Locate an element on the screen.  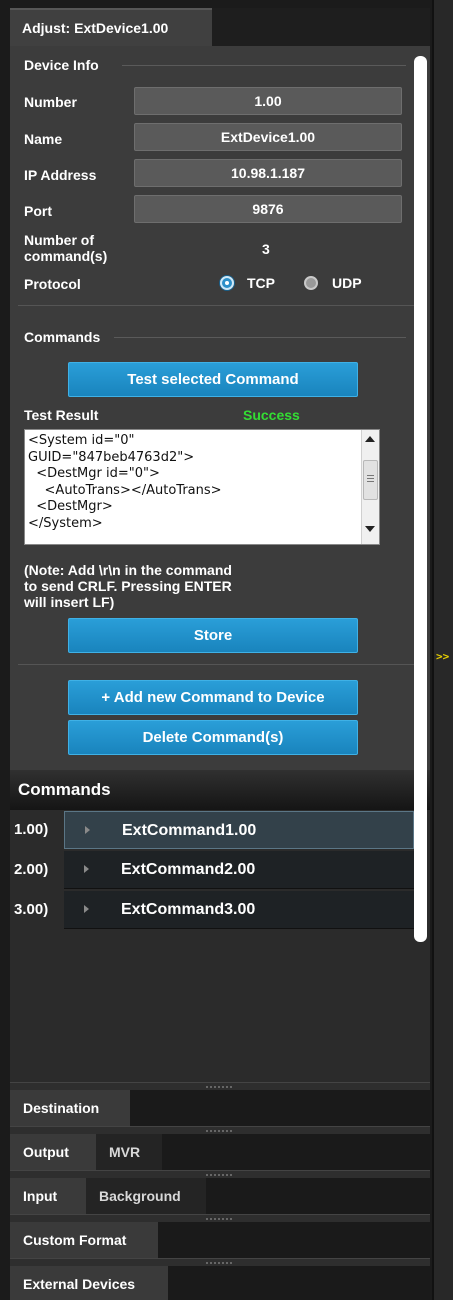
tab-custom-format: Custom Format is located at coordinates (84, 1240).